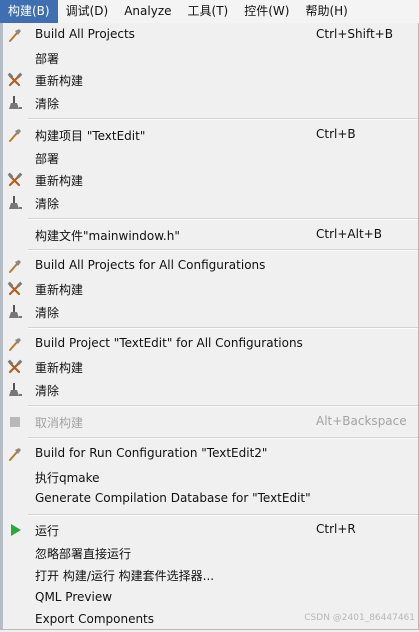 Image resolution: width=419 pixels, height=632 pixels. I want to click on stop-icon, so click(15, 422).